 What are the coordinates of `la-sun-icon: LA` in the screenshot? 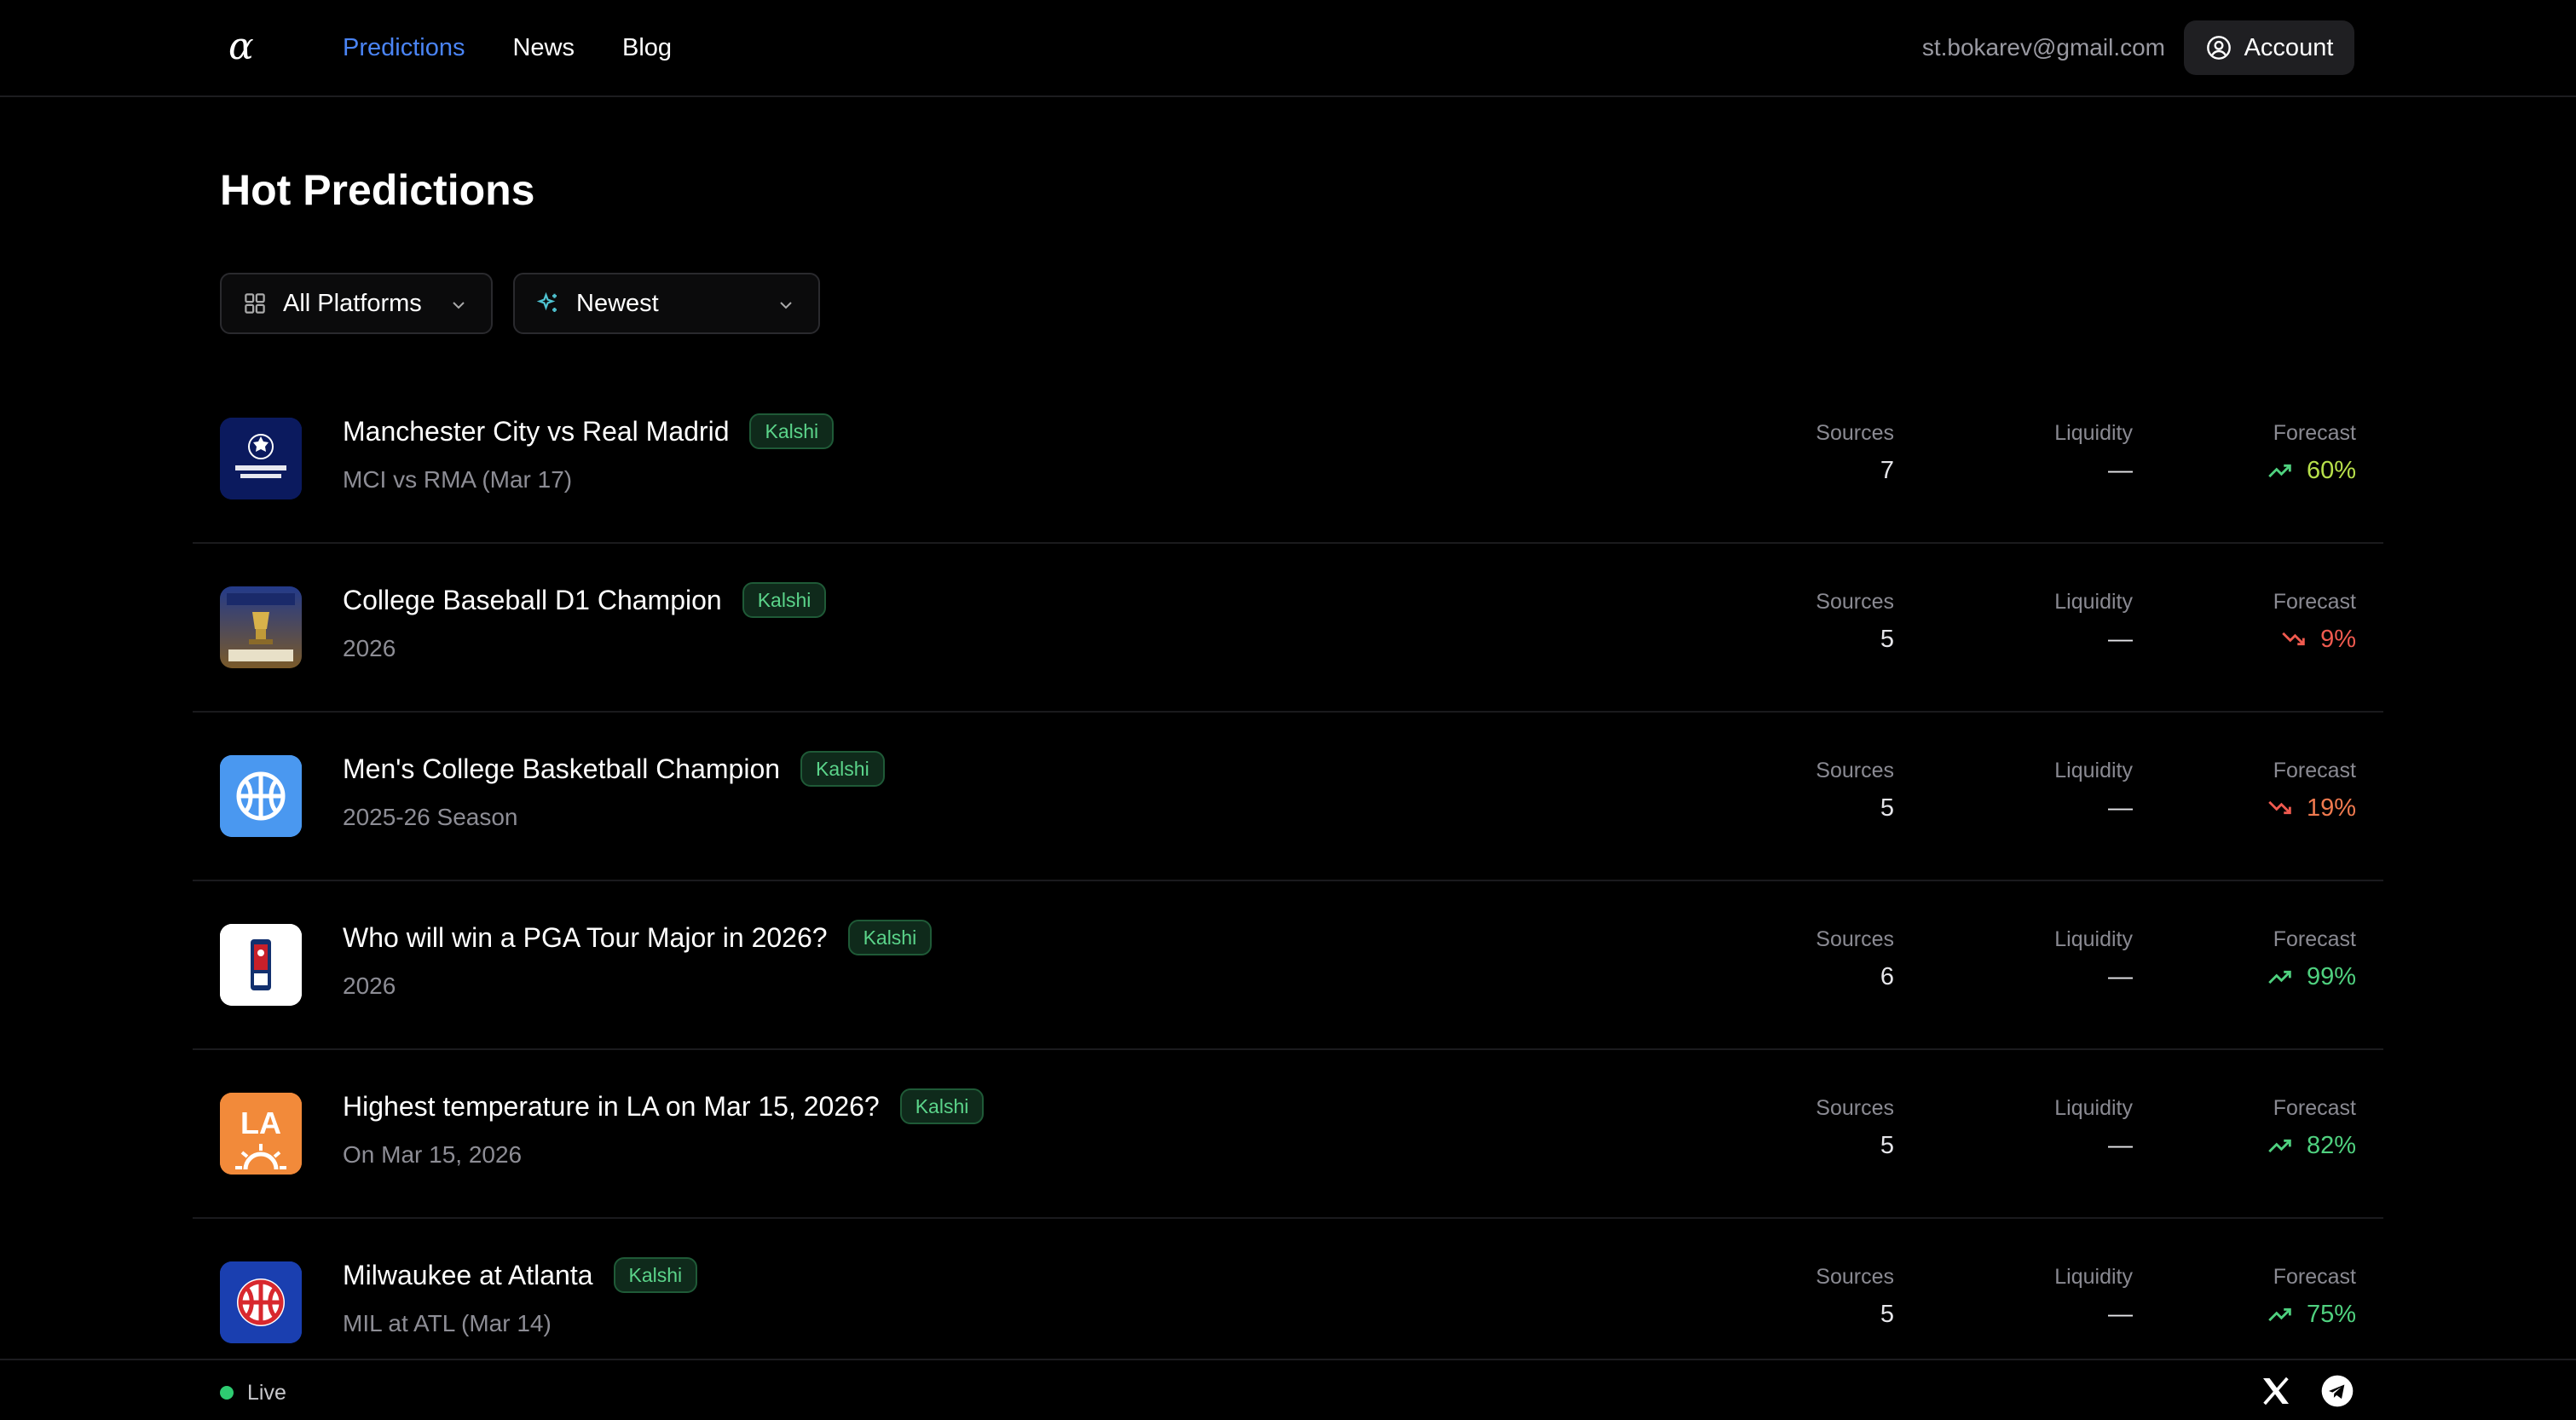 It's located at (261, 1134).